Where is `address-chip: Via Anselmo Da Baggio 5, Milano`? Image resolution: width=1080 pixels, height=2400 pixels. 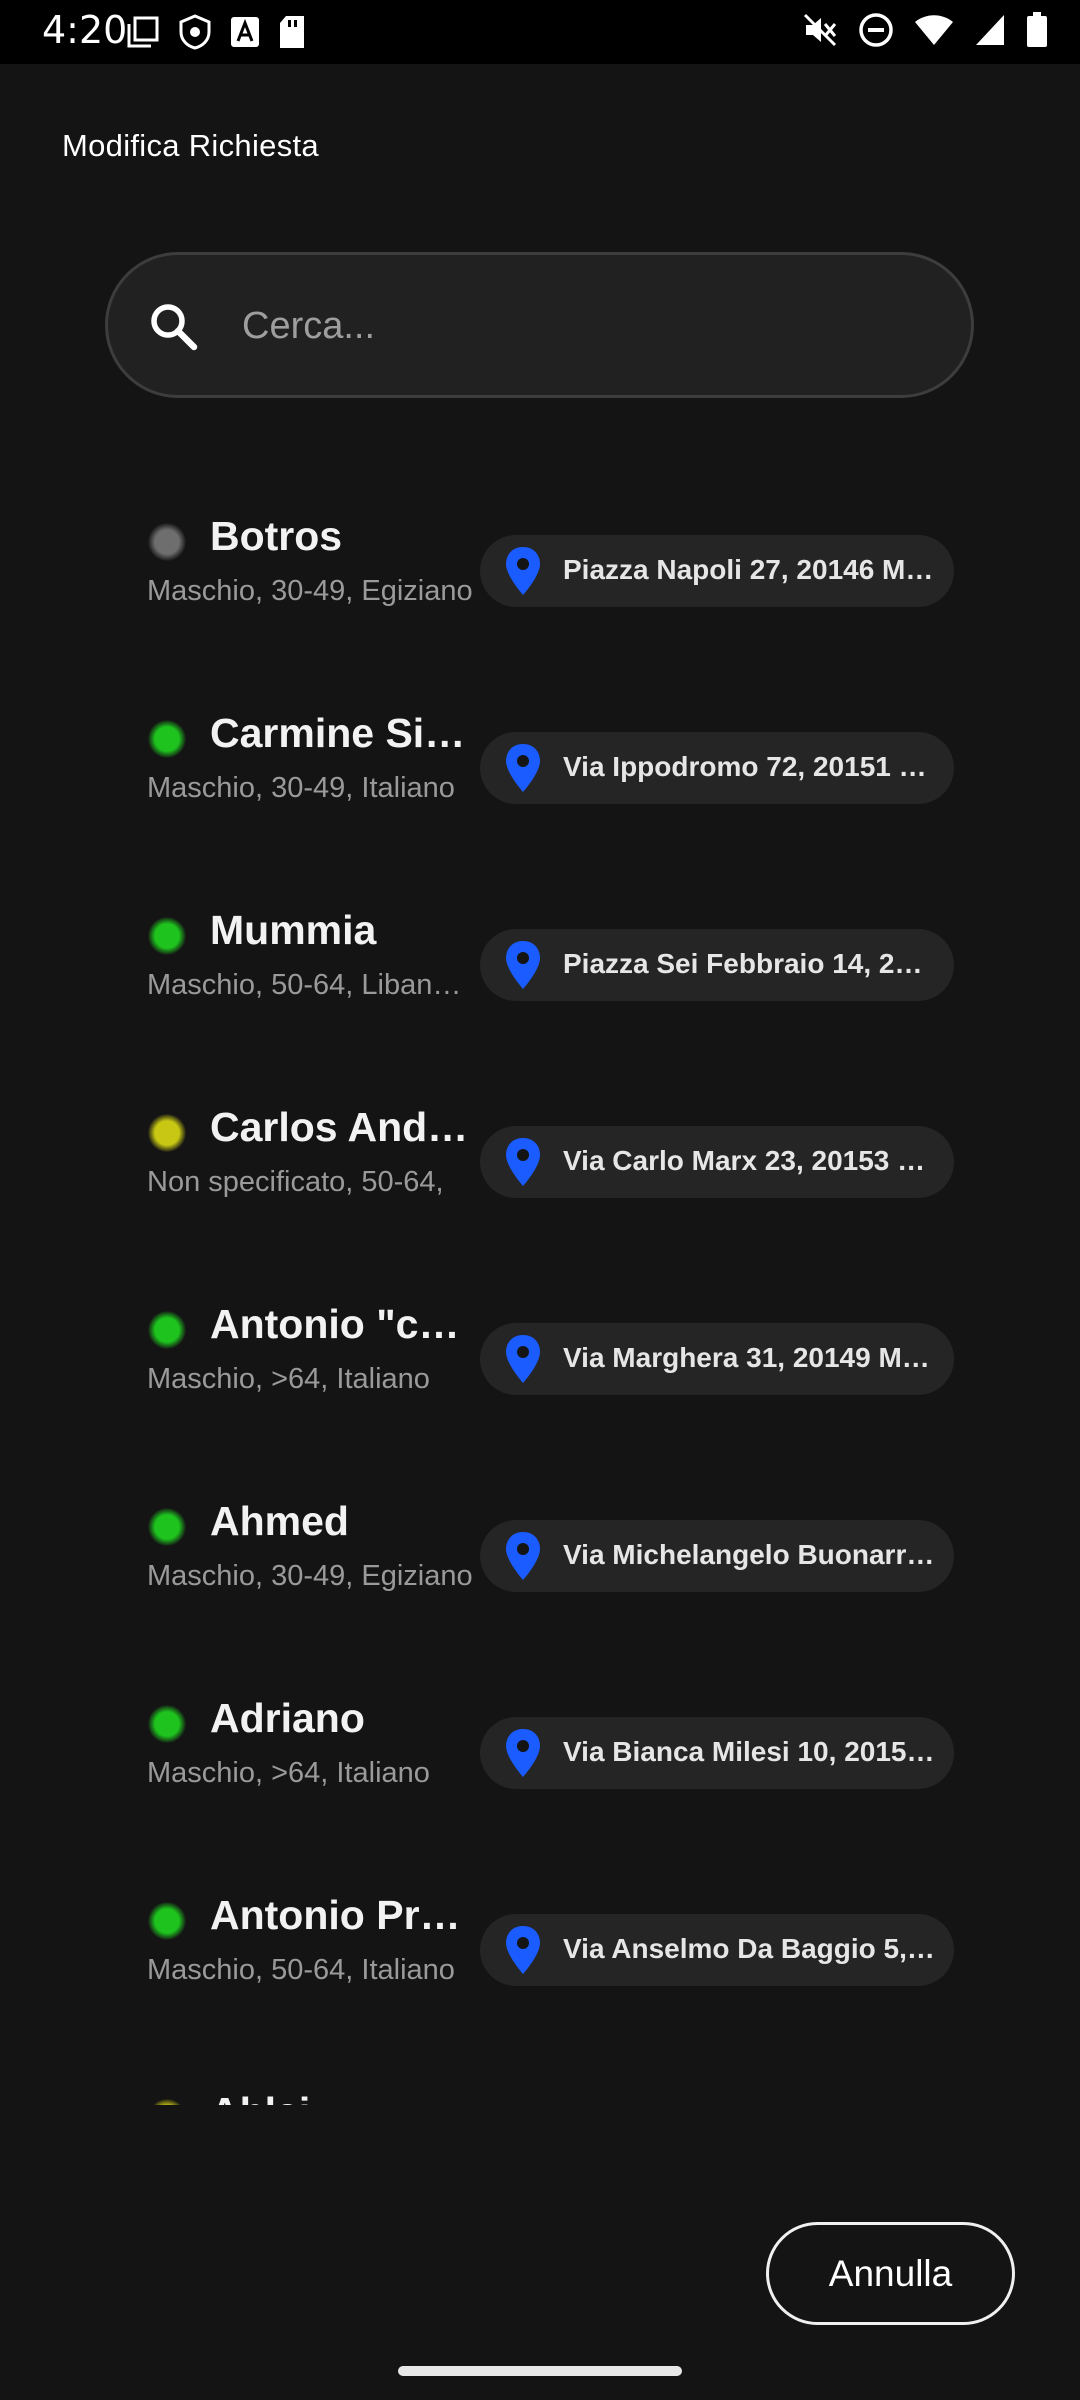
address-chip: Via Anselmo Da Baggio 5, Milano is located at coordinates (717, 1950).